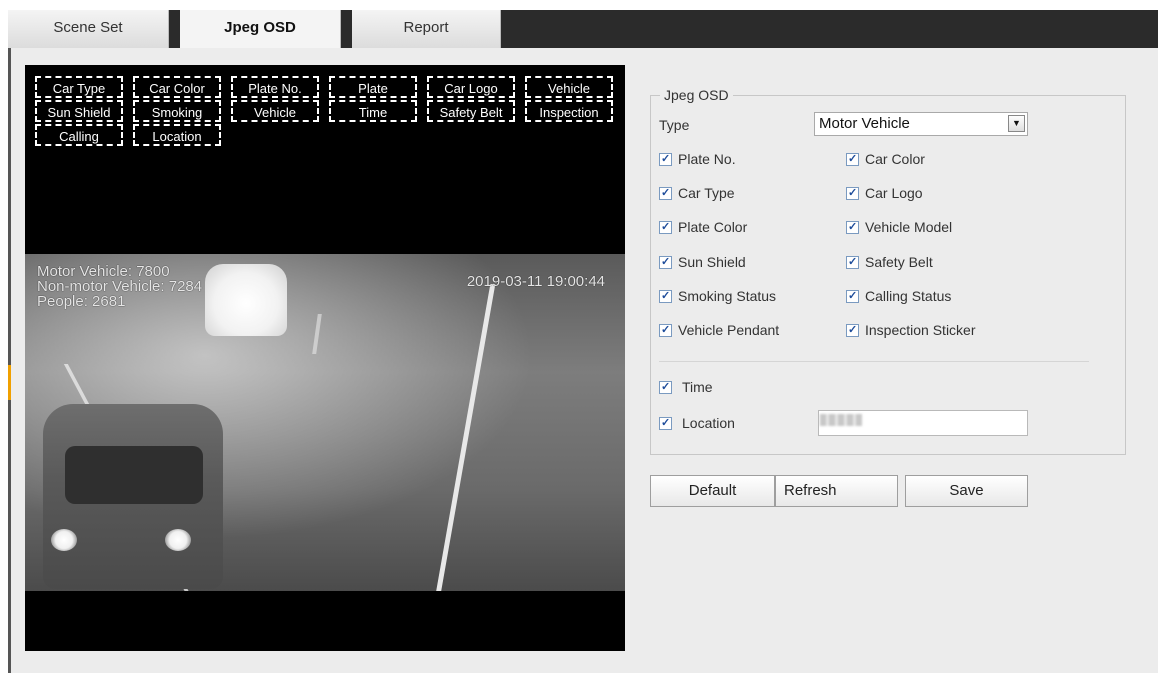 The width and height of the screenshot is (1158, 673). I want to click on left-edge-marker, so click(9, 382).